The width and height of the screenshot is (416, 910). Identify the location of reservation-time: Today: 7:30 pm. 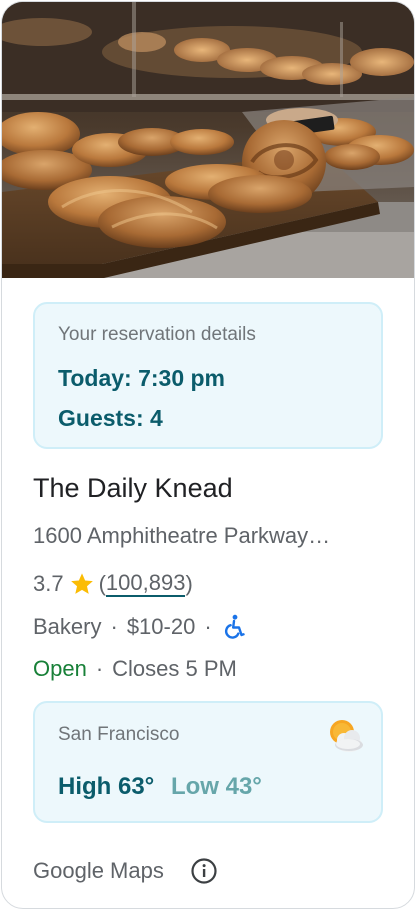
(141, 378).